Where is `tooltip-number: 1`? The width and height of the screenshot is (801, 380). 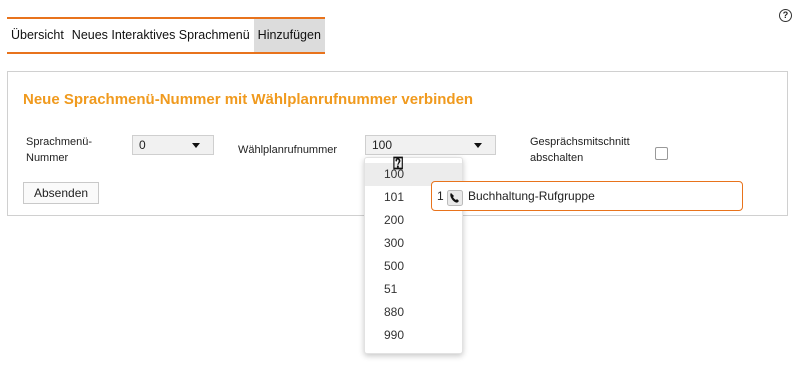 tooltip-number: 1 is located at coordinates (440, 196).